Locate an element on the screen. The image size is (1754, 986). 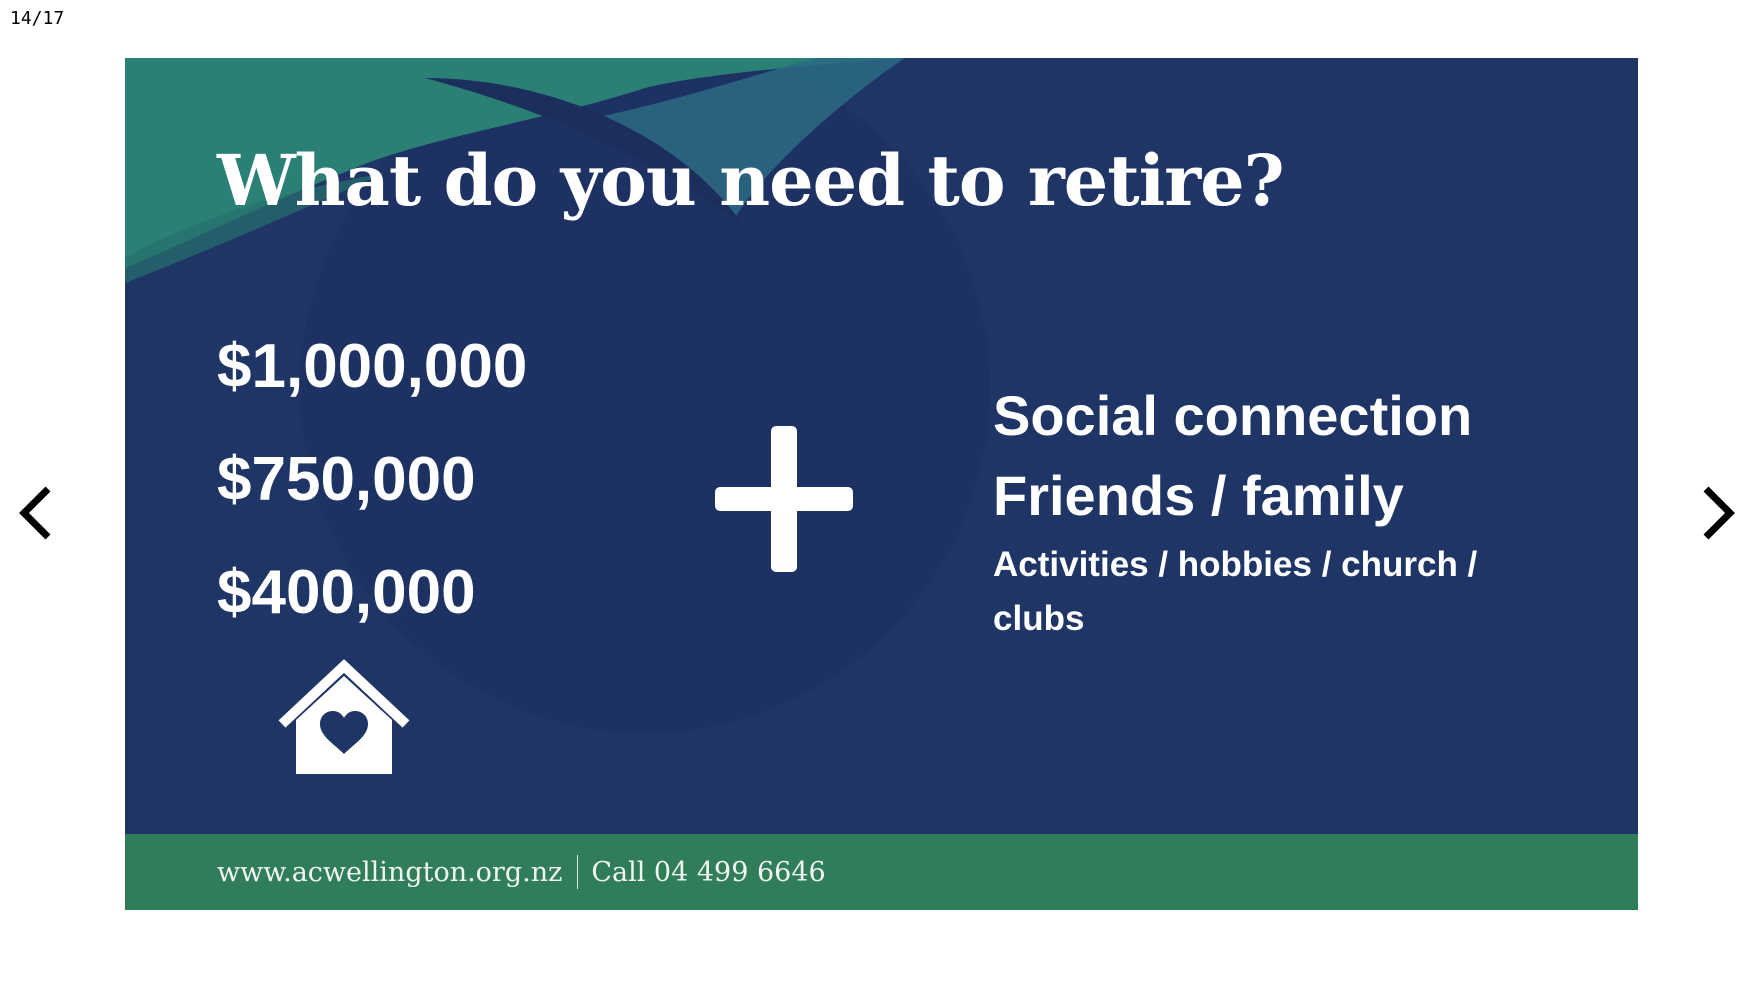
social-connection-text: Social connection is located at coordinates (1233, 415).